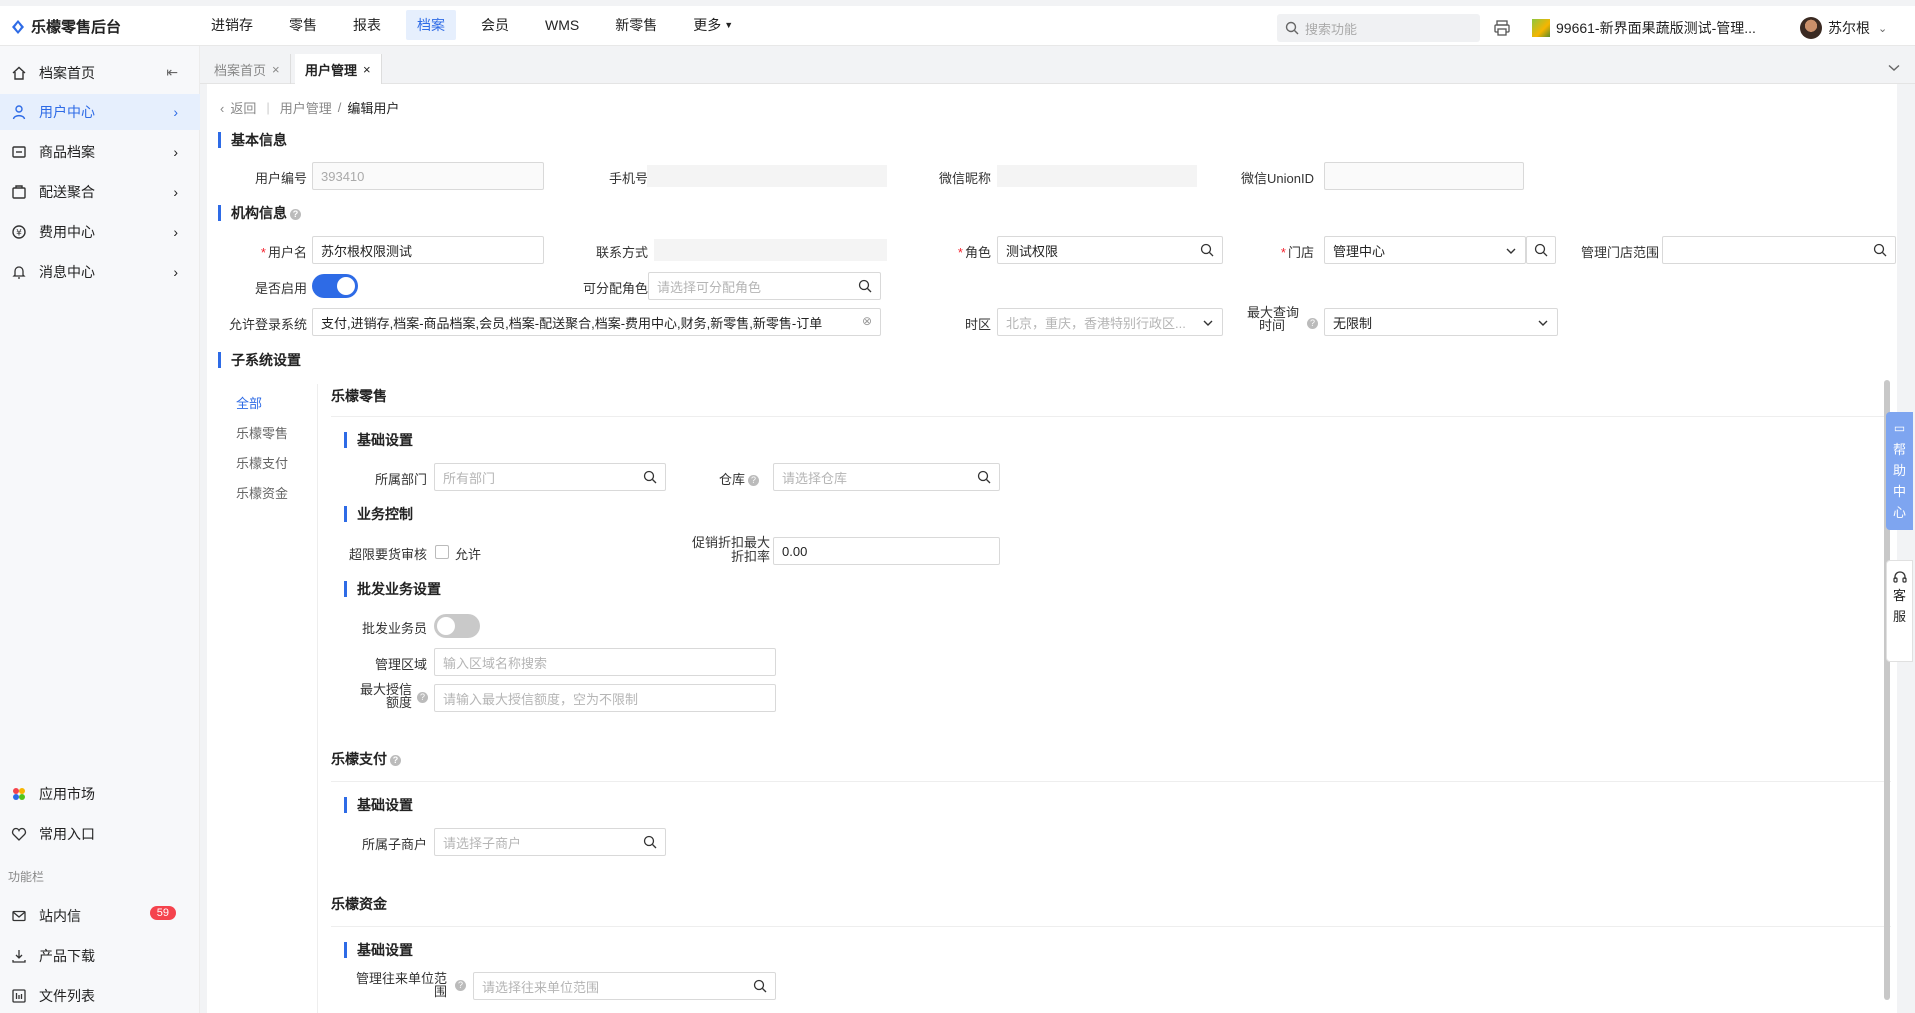 The image size is (1915, 1013). I want to click on tab-user-management: 用户管理 ×, so click(338, 69).